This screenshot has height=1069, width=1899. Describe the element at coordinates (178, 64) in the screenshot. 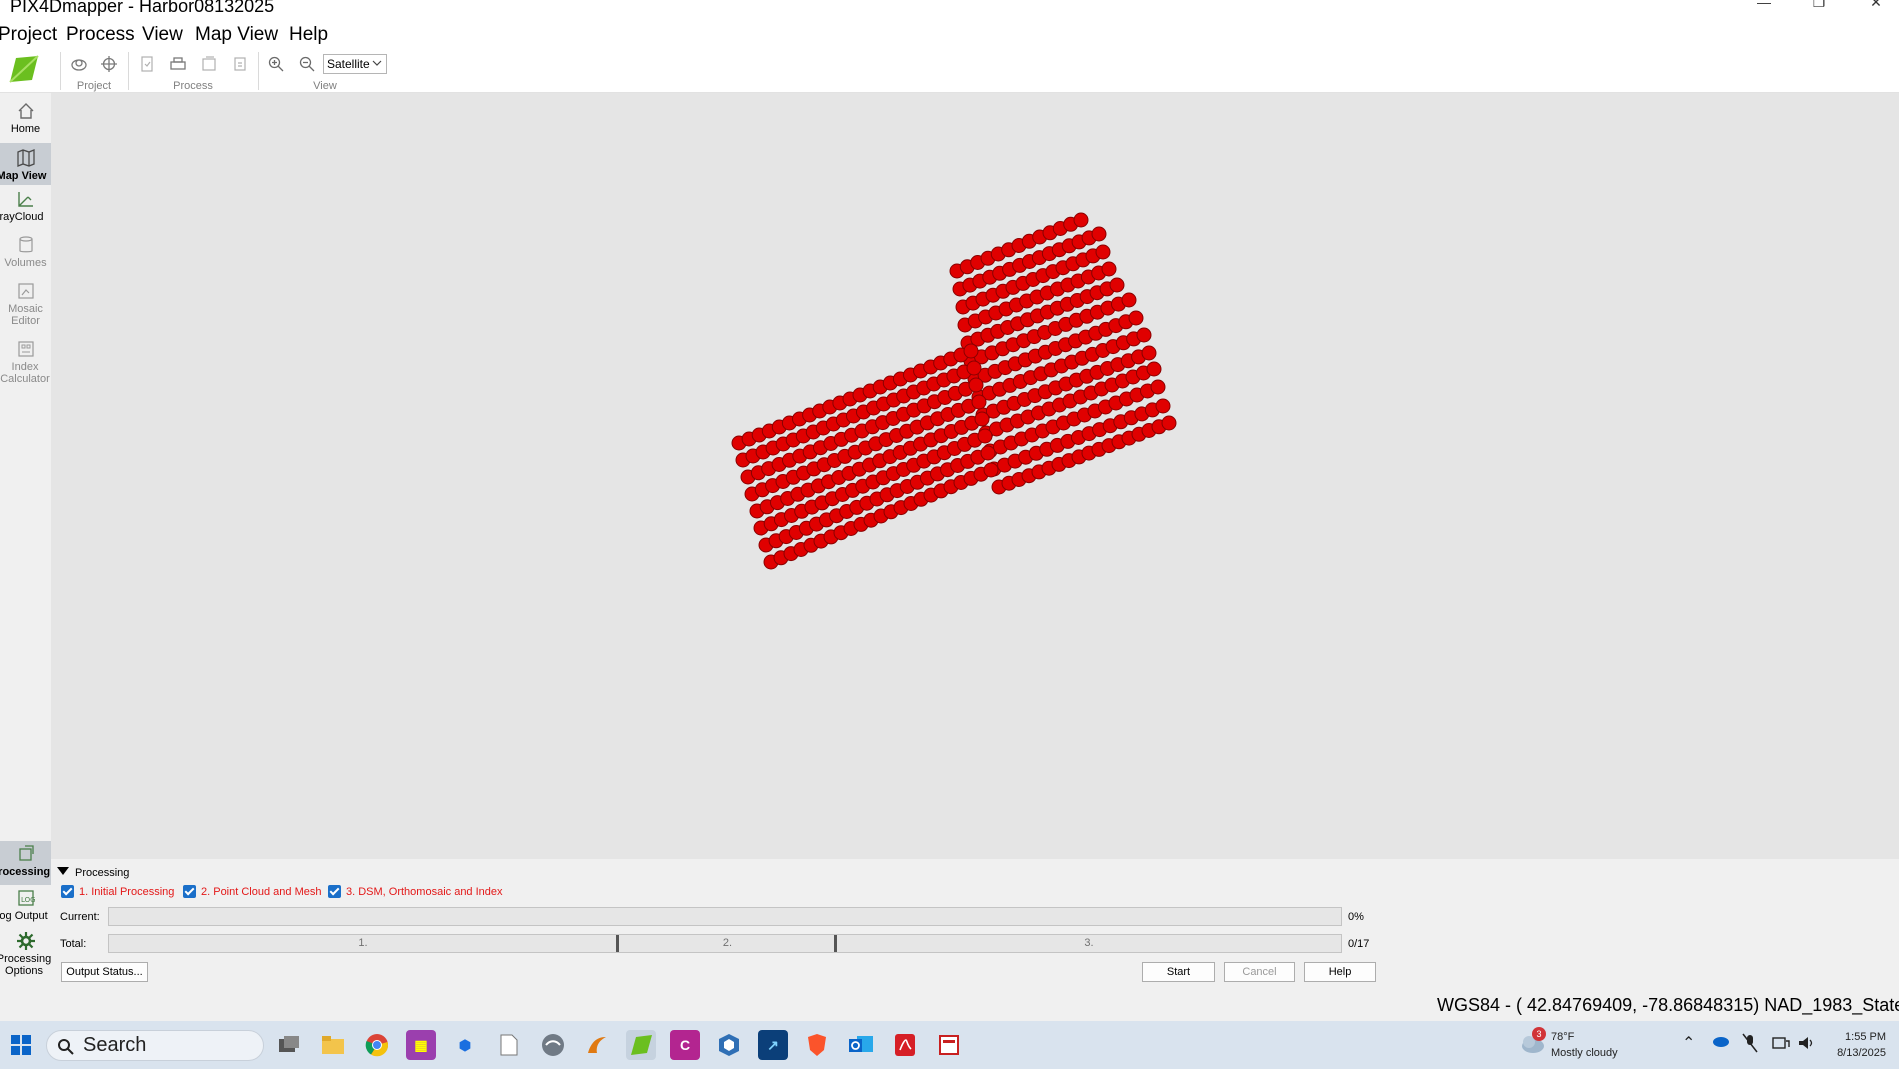

I see `print-icon` at that location.